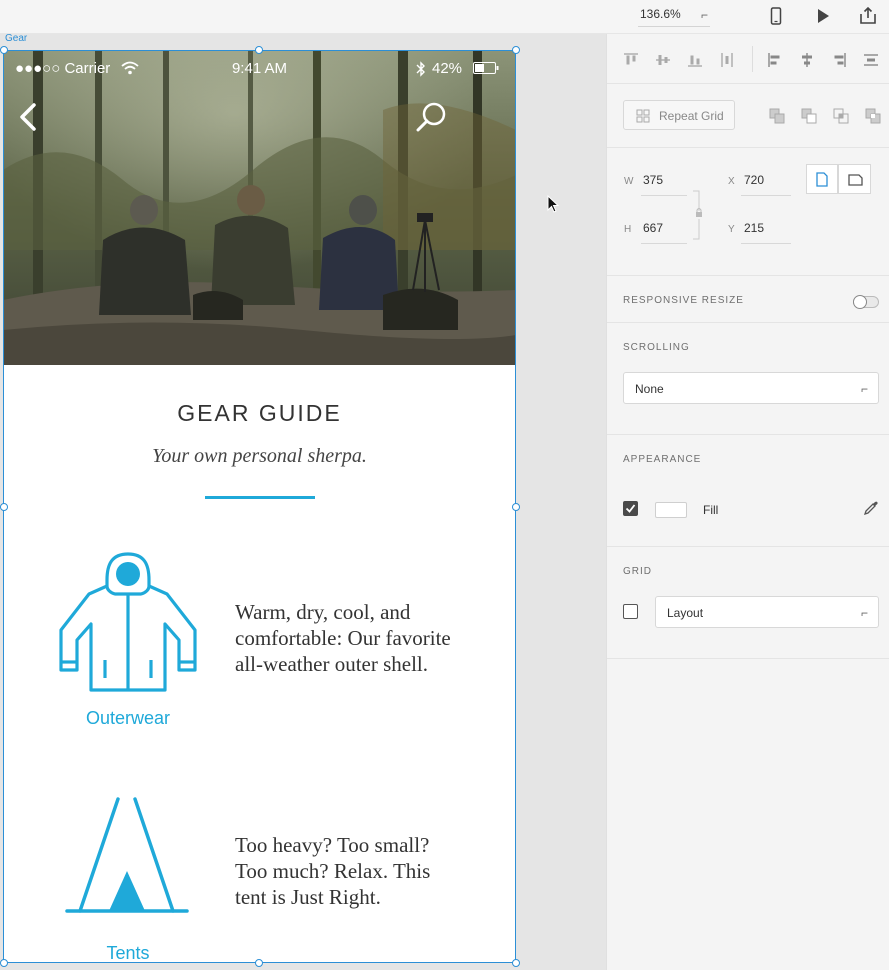 The width and height of the screenshot is (889, 970). Describe the element at coordinates (643, 116) in the screenshot. I see `repeat-grid-icon` at that location.